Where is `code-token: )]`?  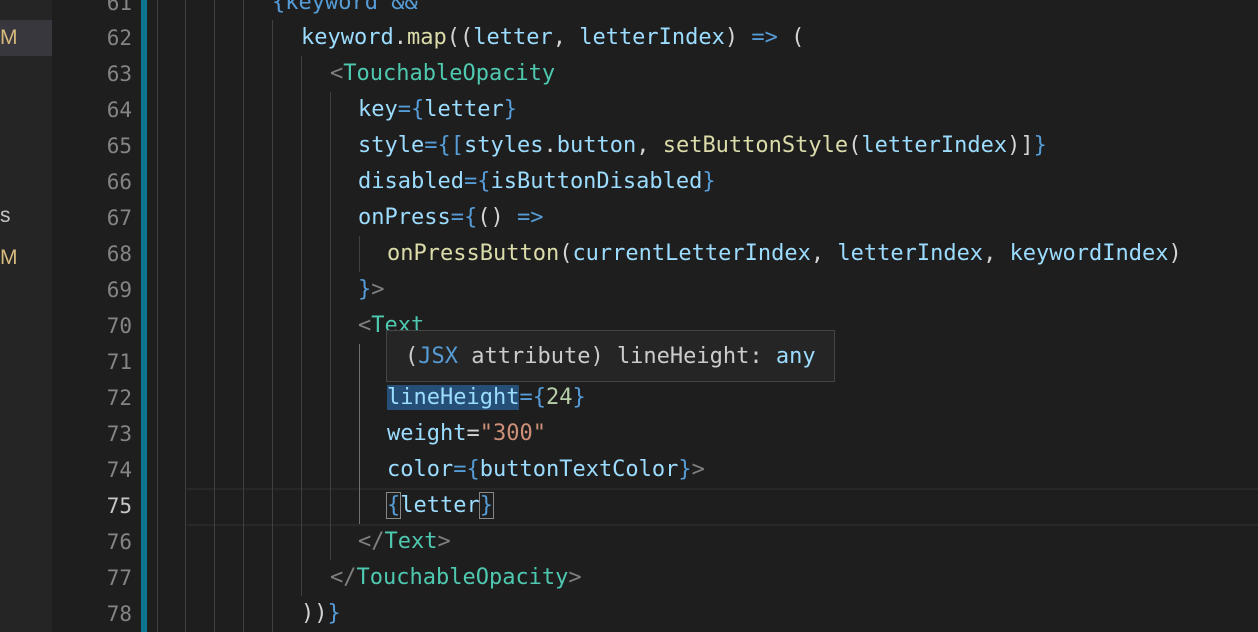 code-token: )] is located at coordinates (1020, 145).